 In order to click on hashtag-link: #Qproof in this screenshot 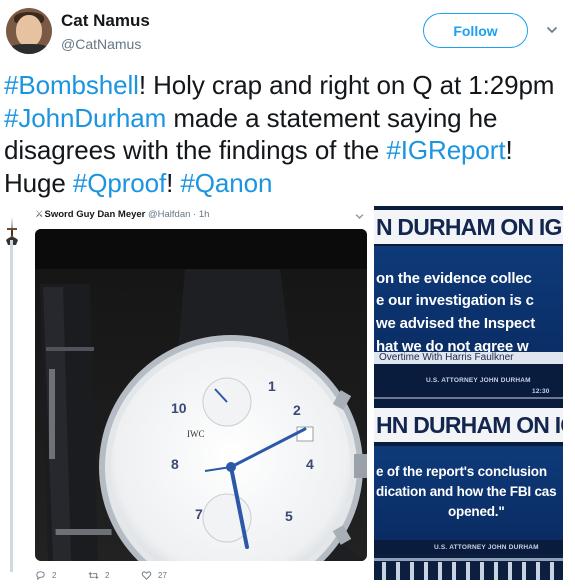, I will do `click(119, 183)`.